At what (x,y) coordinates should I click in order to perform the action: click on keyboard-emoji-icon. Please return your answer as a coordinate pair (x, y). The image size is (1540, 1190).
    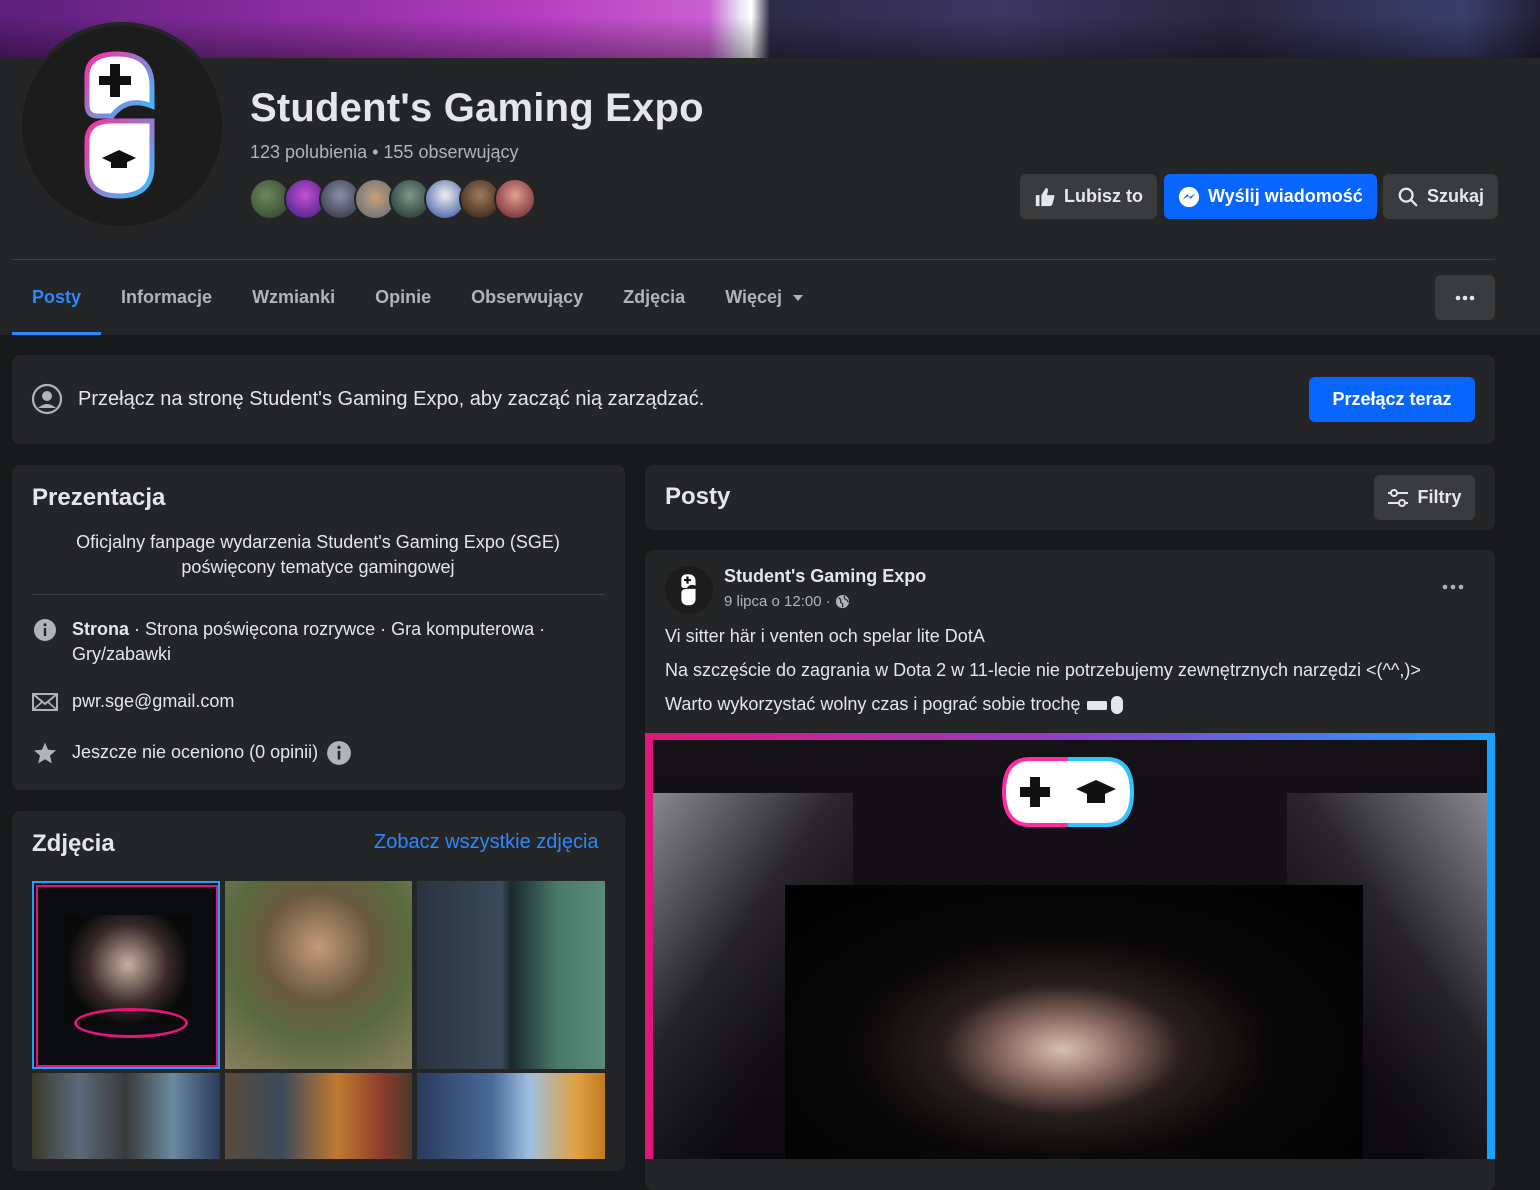
    Looking at the image, I should click on (1096, 705).